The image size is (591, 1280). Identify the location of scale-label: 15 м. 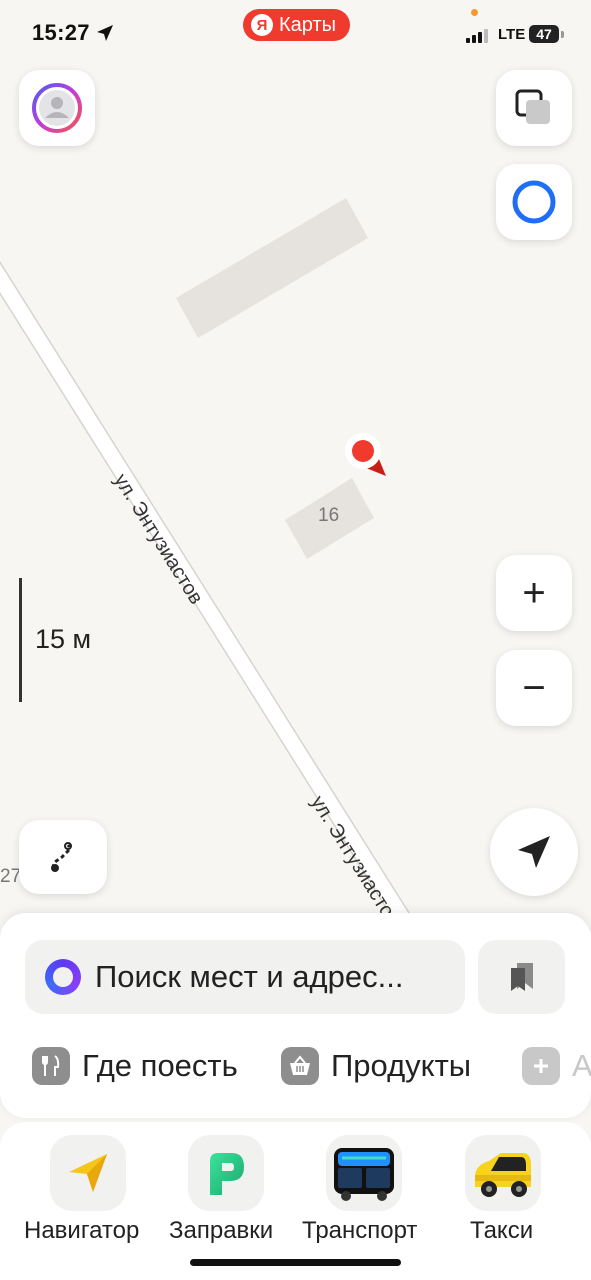
(63, 639).